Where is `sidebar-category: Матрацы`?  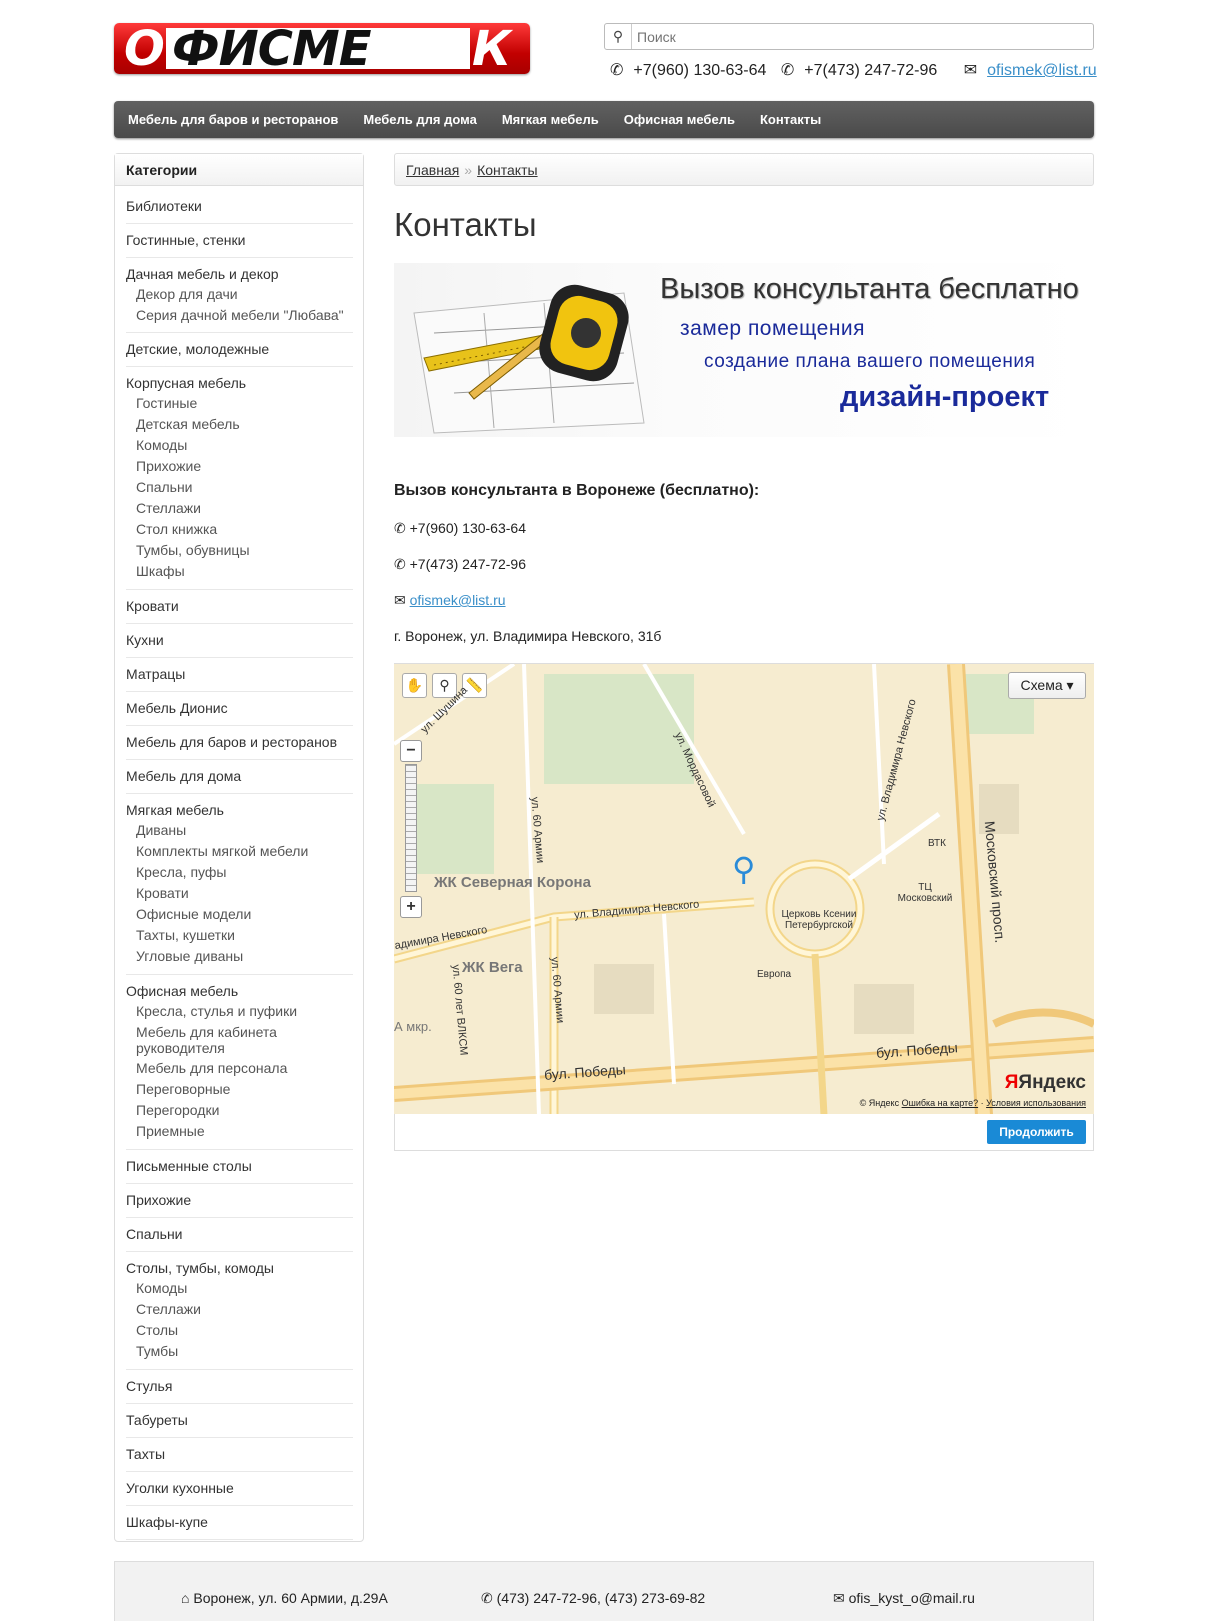 sidebar-category: Матрацы is located at coordinates (239, 675).